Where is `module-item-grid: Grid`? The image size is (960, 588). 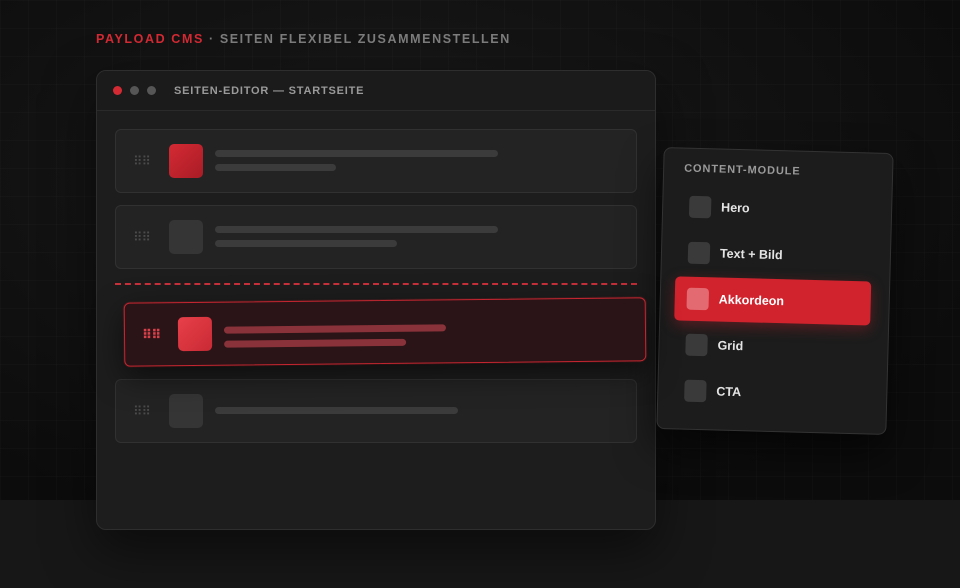
module-item-grid: Grid is located at coordinates (771, 346).